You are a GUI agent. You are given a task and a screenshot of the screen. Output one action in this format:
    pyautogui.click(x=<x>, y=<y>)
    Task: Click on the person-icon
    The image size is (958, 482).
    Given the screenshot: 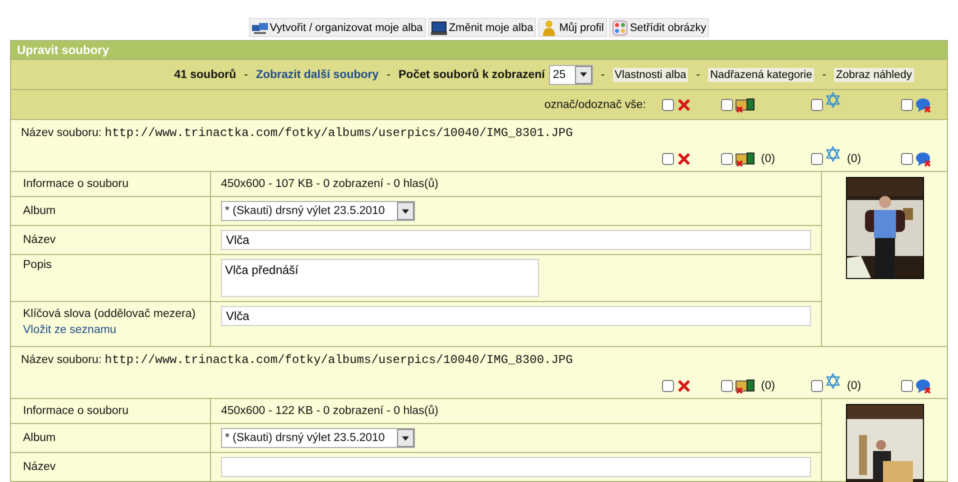 What is the action you would take?
    pyautogui.click(x=549, y=28)
    